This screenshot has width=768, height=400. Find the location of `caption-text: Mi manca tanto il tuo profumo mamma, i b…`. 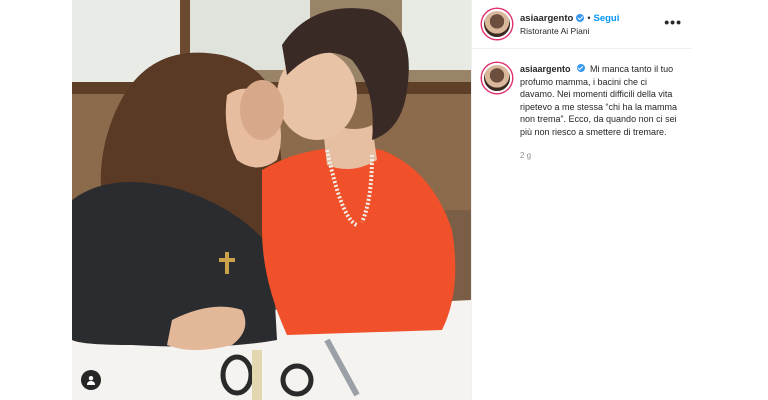

caption-text: Mi manca tanto il tuo profumo mamma, i b… is located at coordinates (599, 100).